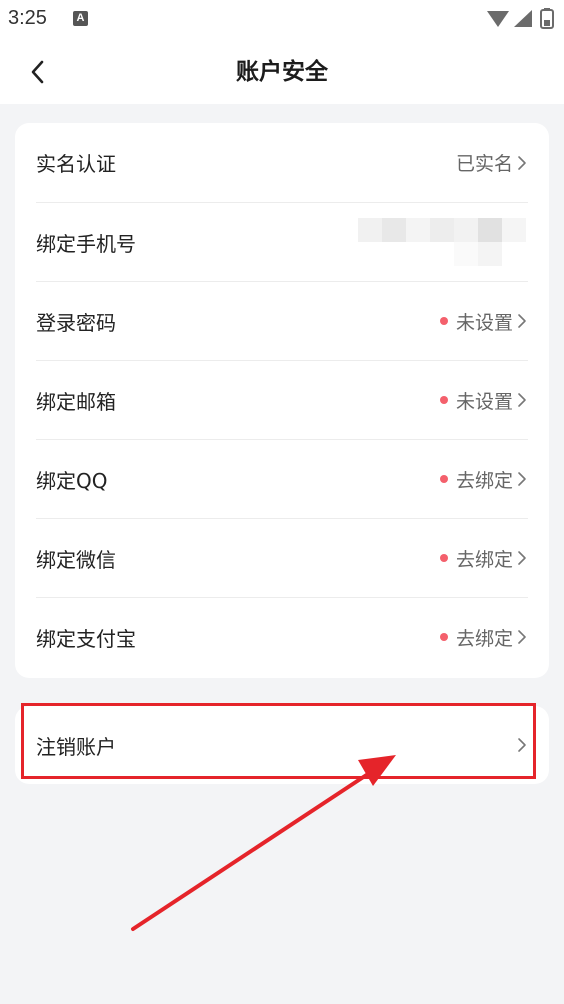 Image resolution: width=564 pixels, height=1004 pixels. Describe the element at coordinates (484, 164) in the screenshot. I see `row-value: 已实名` at that location.